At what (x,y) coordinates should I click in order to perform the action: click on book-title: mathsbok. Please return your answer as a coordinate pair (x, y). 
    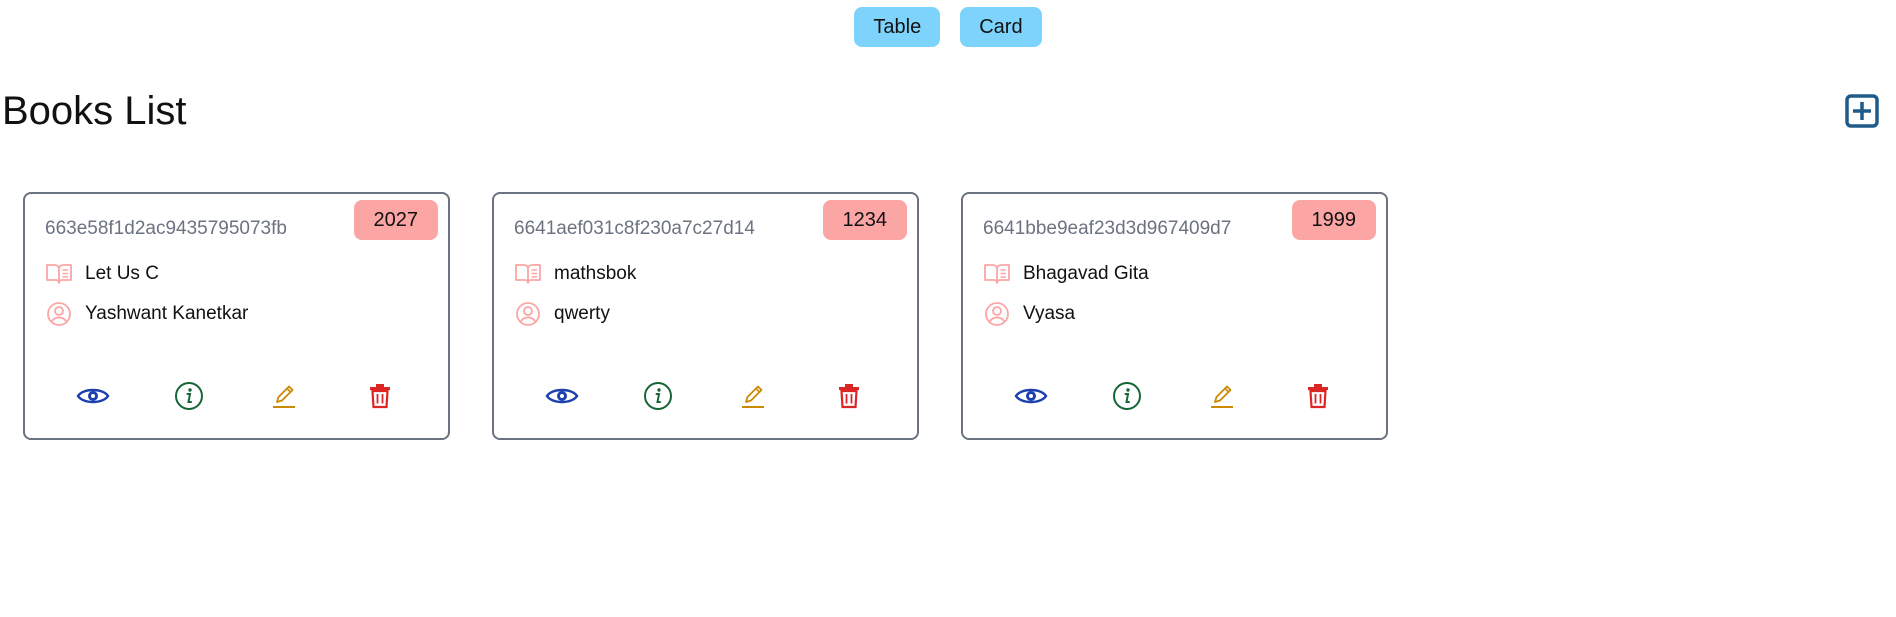
    Looking at the image, I should click on (595, 273).